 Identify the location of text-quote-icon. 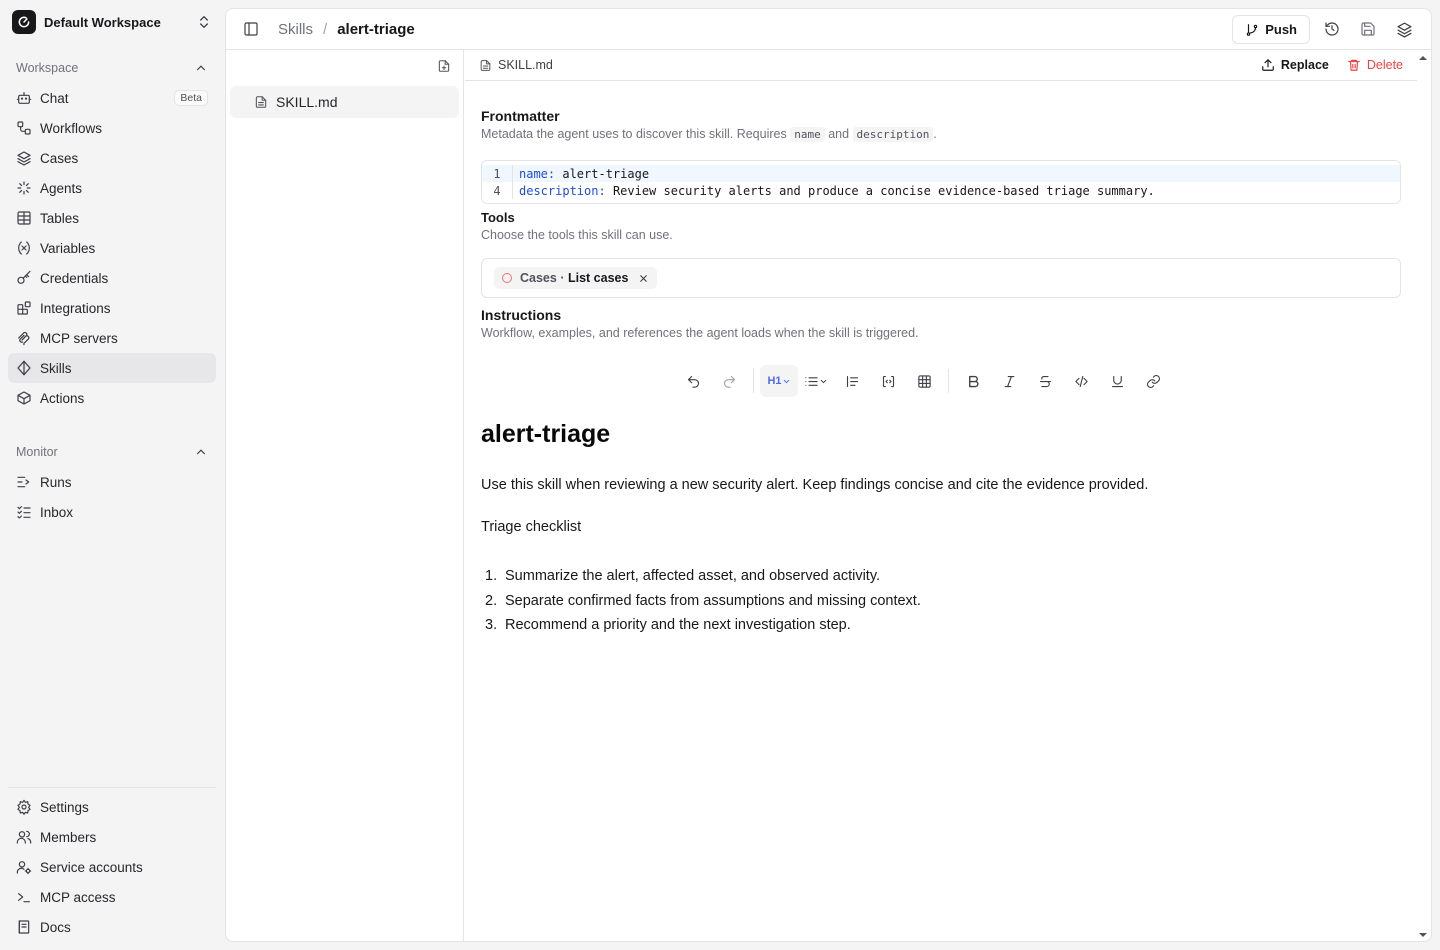
(852, 381).